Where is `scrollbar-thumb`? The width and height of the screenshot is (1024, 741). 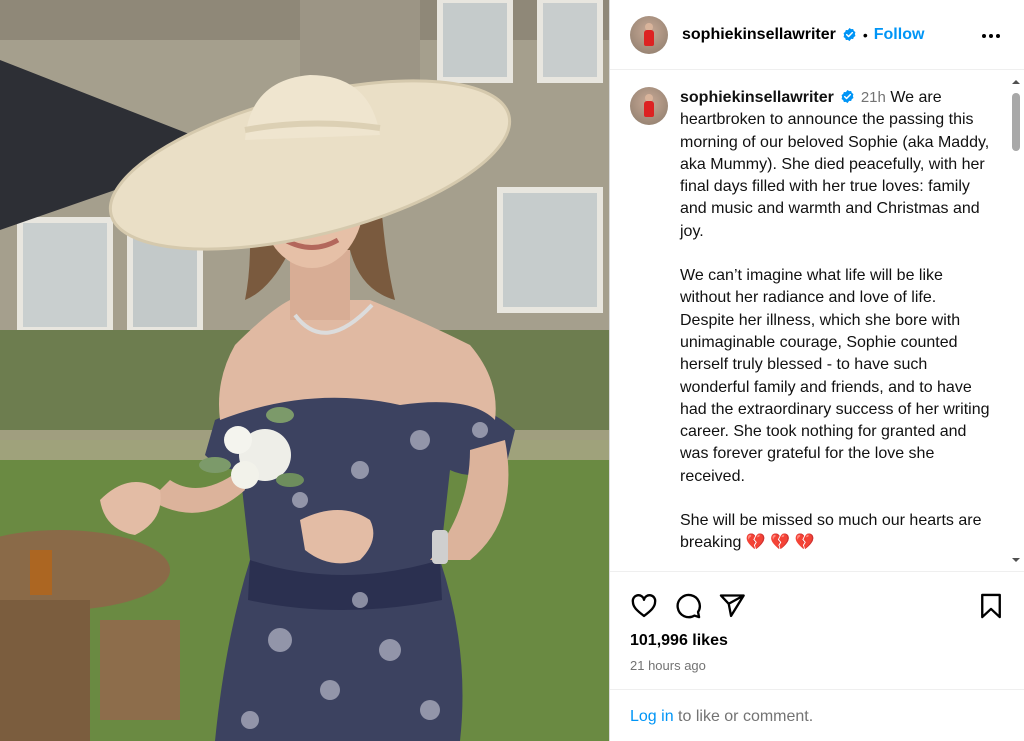
scrollbar-thumb is located at coordinates (1016, 122).